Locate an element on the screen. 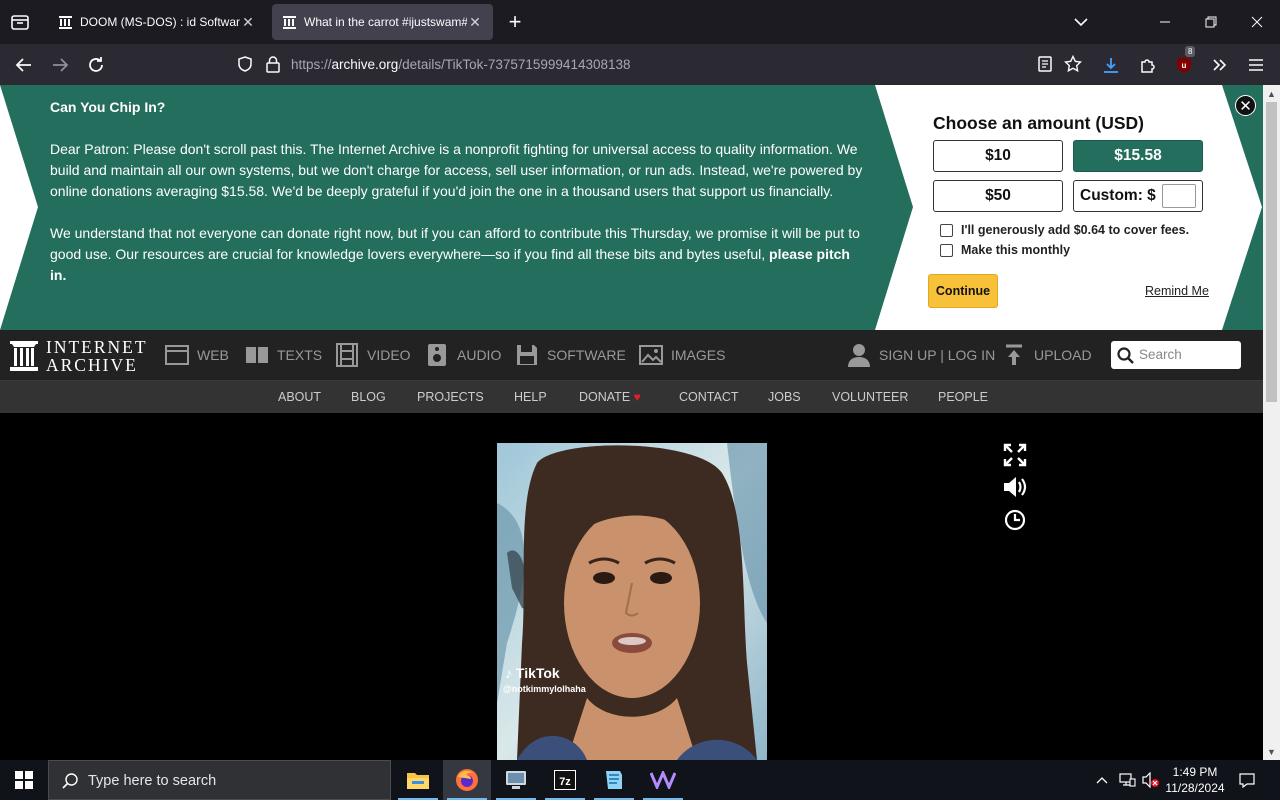  video-player: ♪ TikTok @notkimmylolhaha is located at coordinates (632, 601).